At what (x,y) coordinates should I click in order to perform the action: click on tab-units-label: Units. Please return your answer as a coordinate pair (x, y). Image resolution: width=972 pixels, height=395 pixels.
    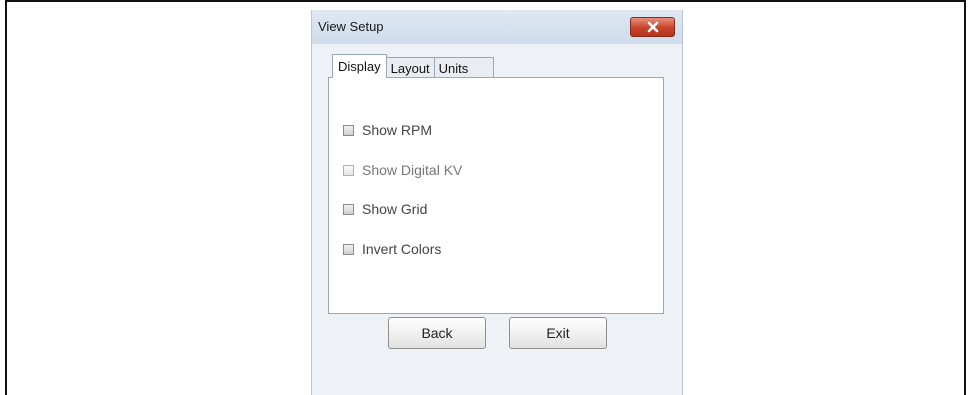
    Looking at the image, I should click on (453, 68).